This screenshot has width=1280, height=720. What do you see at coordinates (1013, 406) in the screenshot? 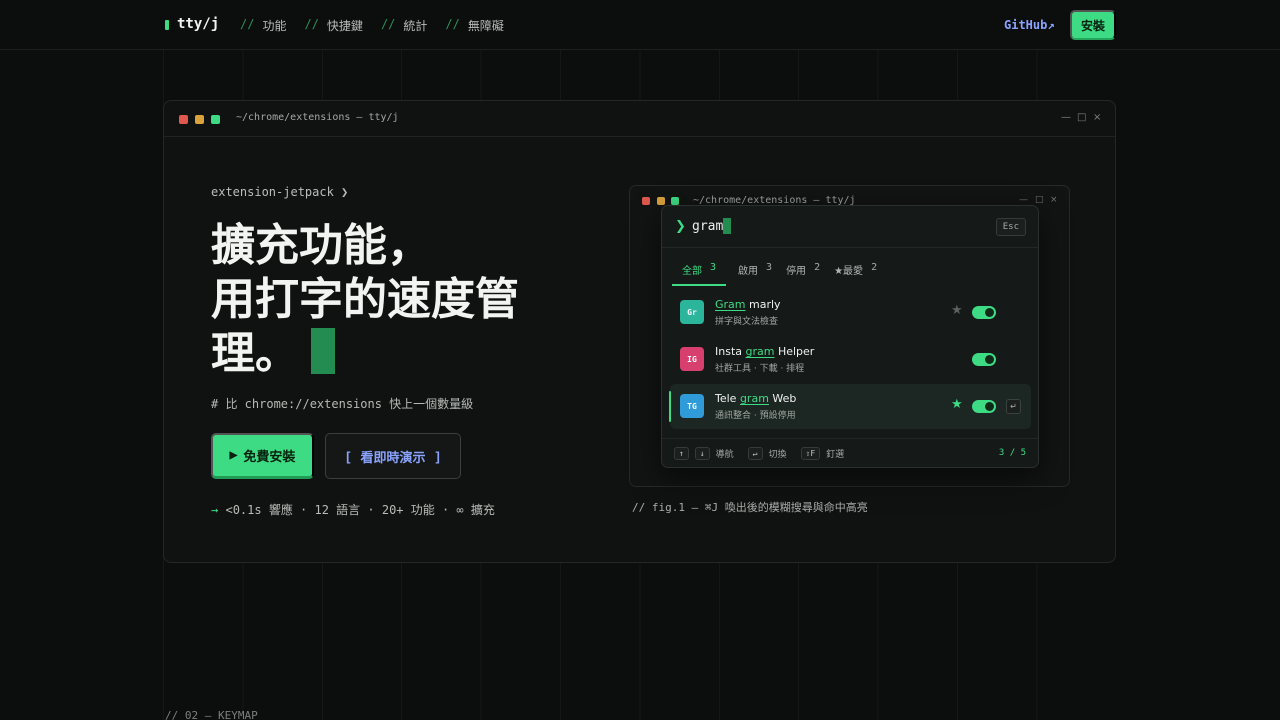
I see `enter-key-icon: ↵` at bounding box center [1013, 406].